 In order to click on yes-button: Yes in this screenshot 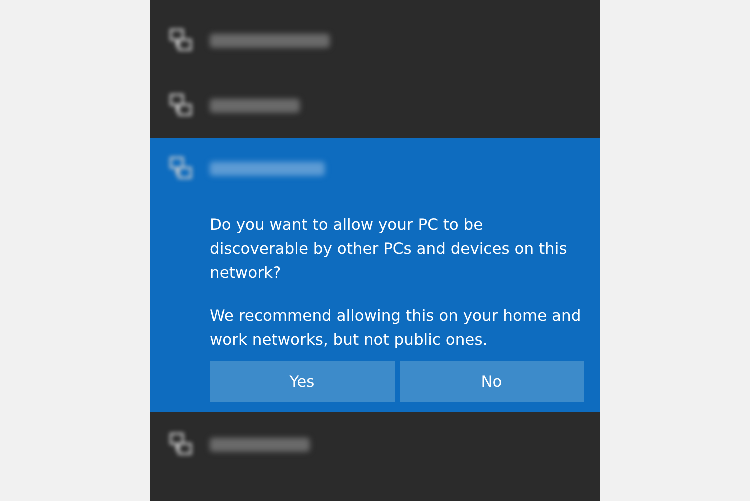, I will do `click(302, 381)`.